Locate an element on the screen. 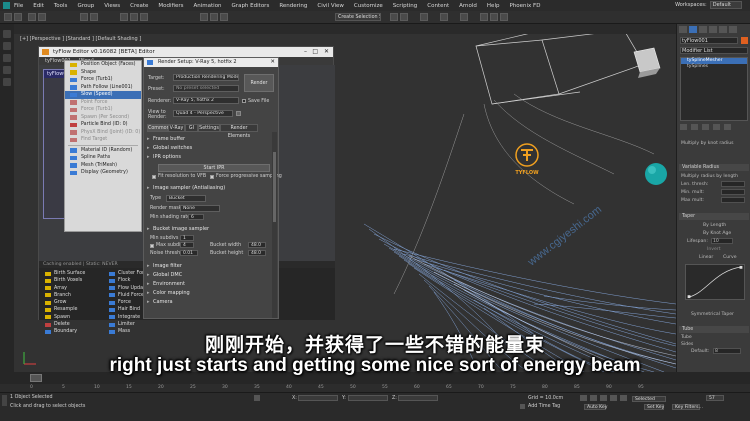 The width and height of the screenshot is (750, 421). maximize-icon: □ is located at coordinates (315, 52).